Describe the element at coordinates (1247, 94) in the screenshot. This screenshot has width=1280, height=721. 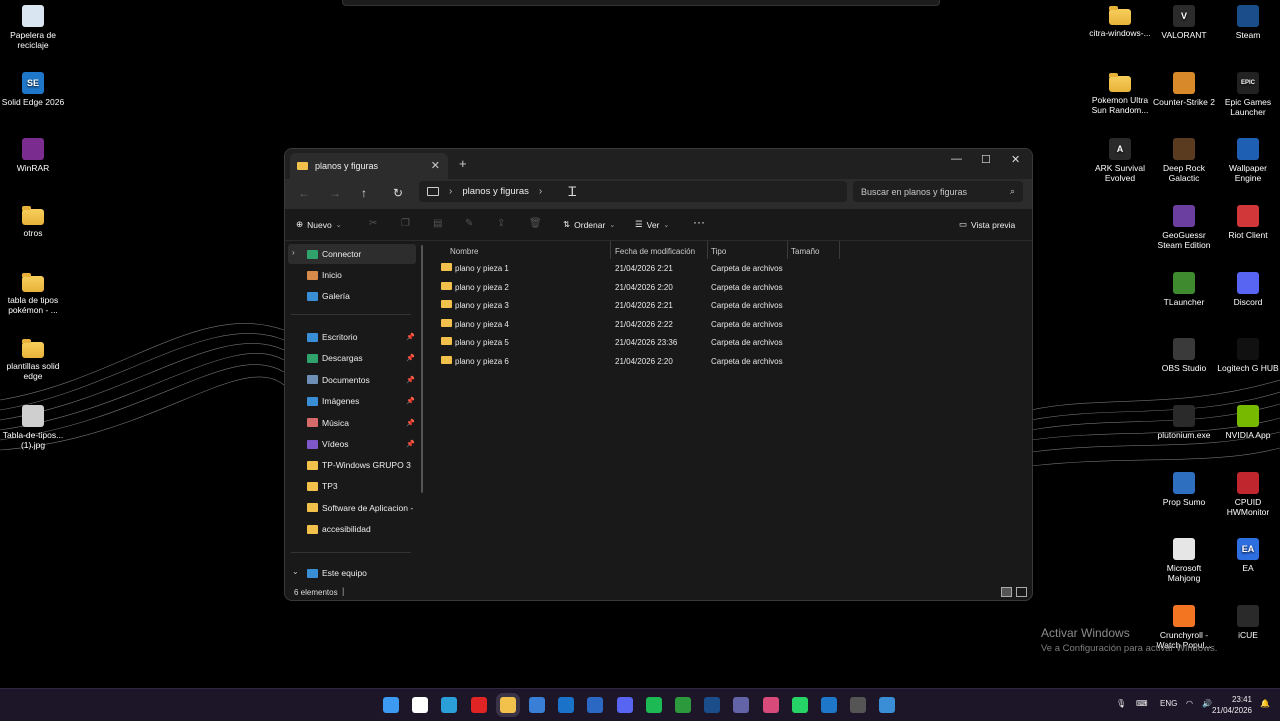
I see `desktop-icon: EPIC Epic Games Launcher` at that location.